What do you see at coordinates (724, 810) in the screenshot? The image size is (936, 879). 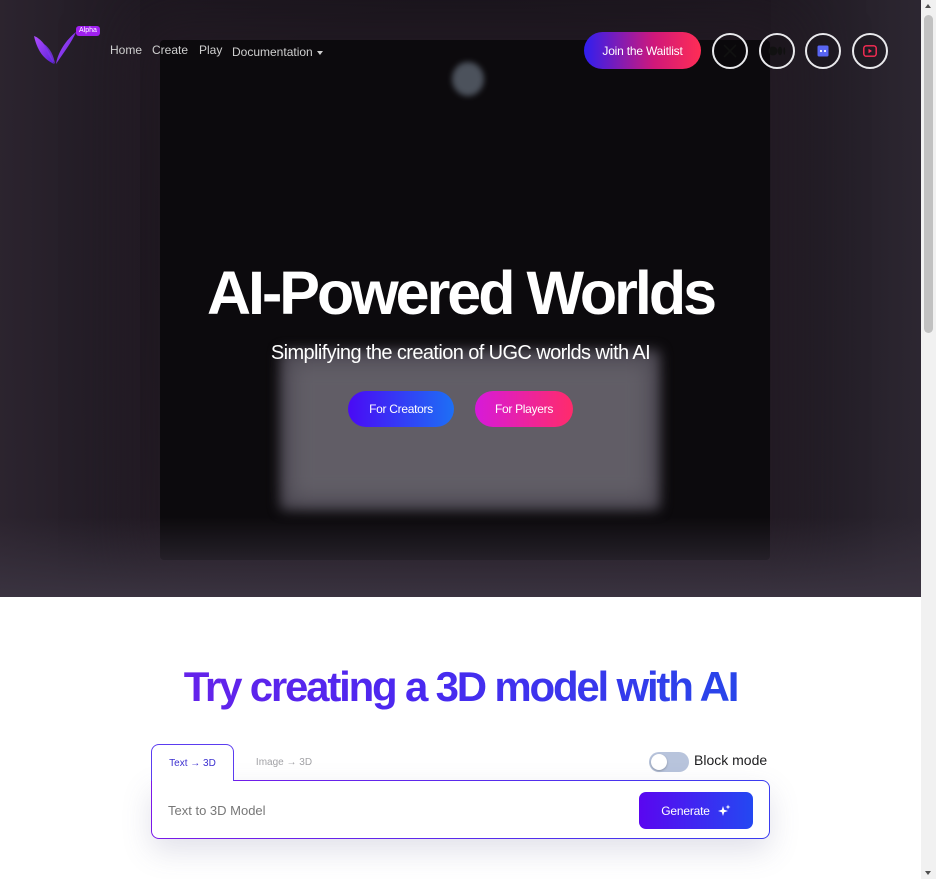 I see `sparkles-icon` at bounding box center [724, 810].